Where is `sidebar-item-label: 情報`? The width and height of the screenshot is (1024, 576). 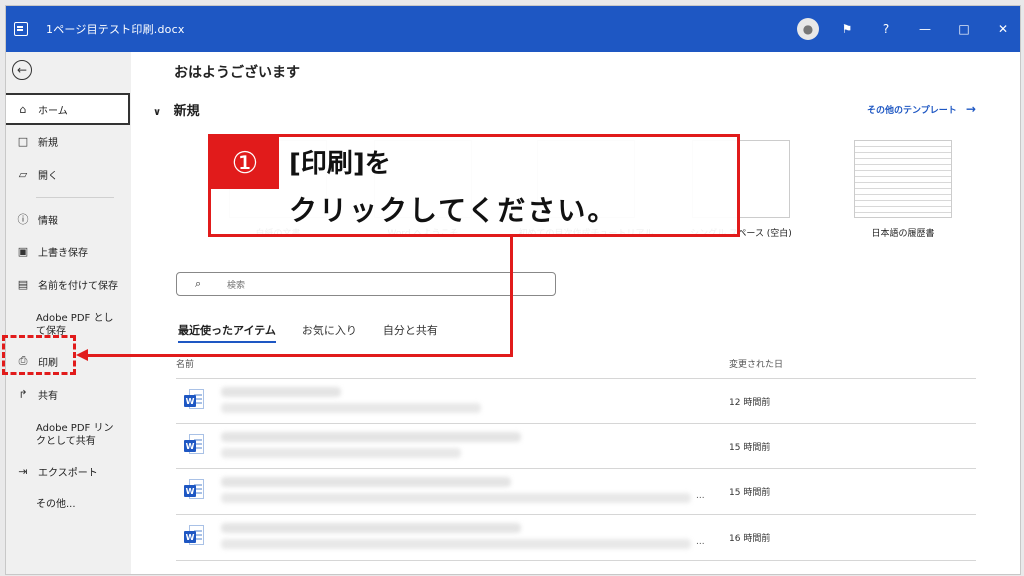 sidebar-item-label: 情報 is located at coordinates (48, 221).